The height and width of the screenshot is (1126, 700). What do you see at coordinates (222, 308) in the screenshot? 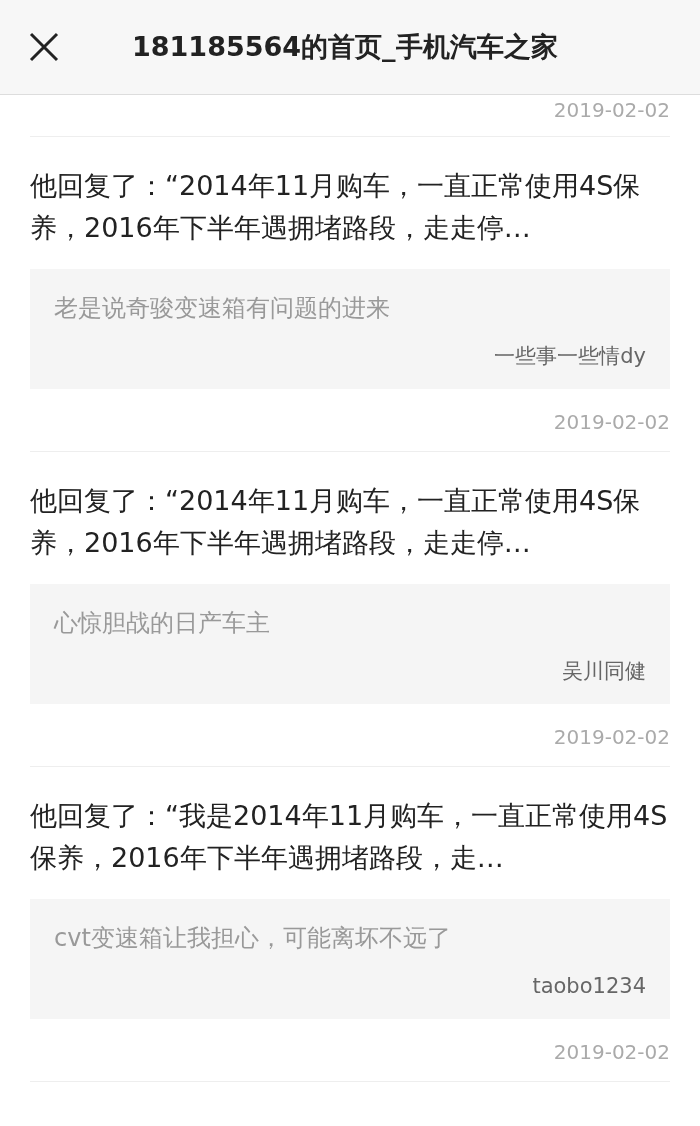
I see `quote-text: 老是说奇骏变速箱有问题的进来` at bounding box center [222, 308].